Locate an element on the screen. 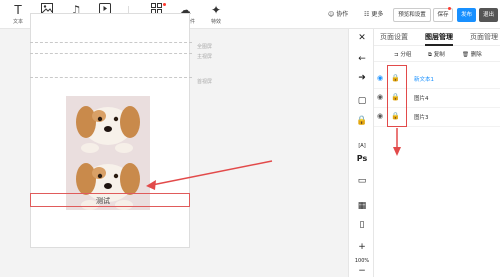 This screenshot has width=500, height=277. more-link: ☷ 更多 is located at coordinates (373, 13).